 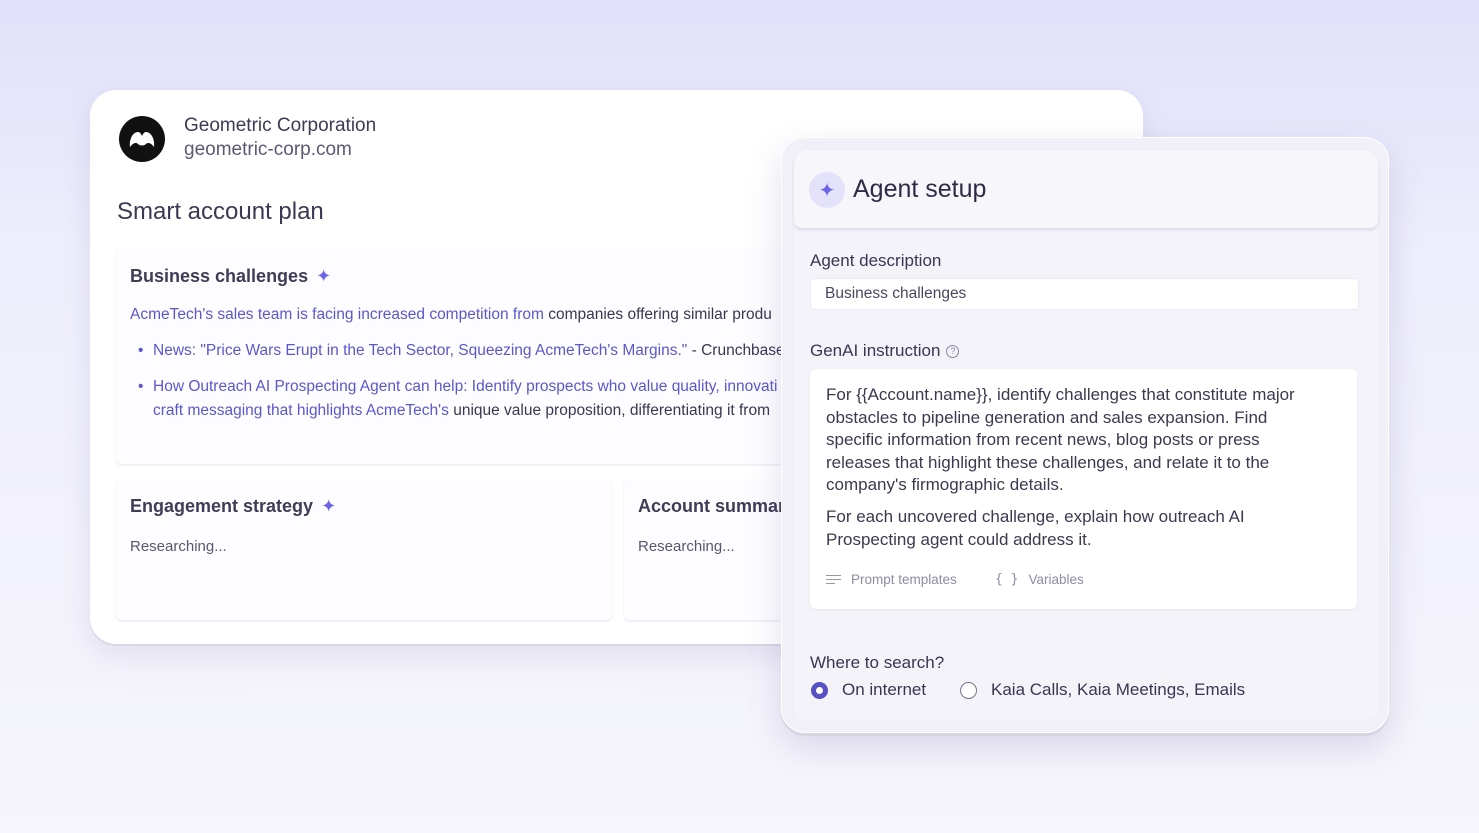 What do you see at coordinates (1118, 689) in the screenshot?
I see `search-option-label: Kaia Calls, Kaia Meetings, Emails` at bounding box center [1118, 689].